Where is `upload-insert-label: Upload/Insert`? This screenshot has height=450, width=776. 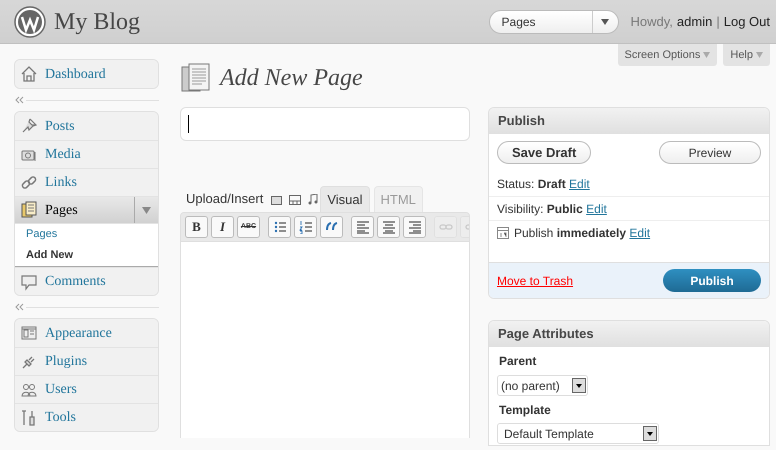
upload-insert-label: Upload/Insert is located at coordinates (224, 199).